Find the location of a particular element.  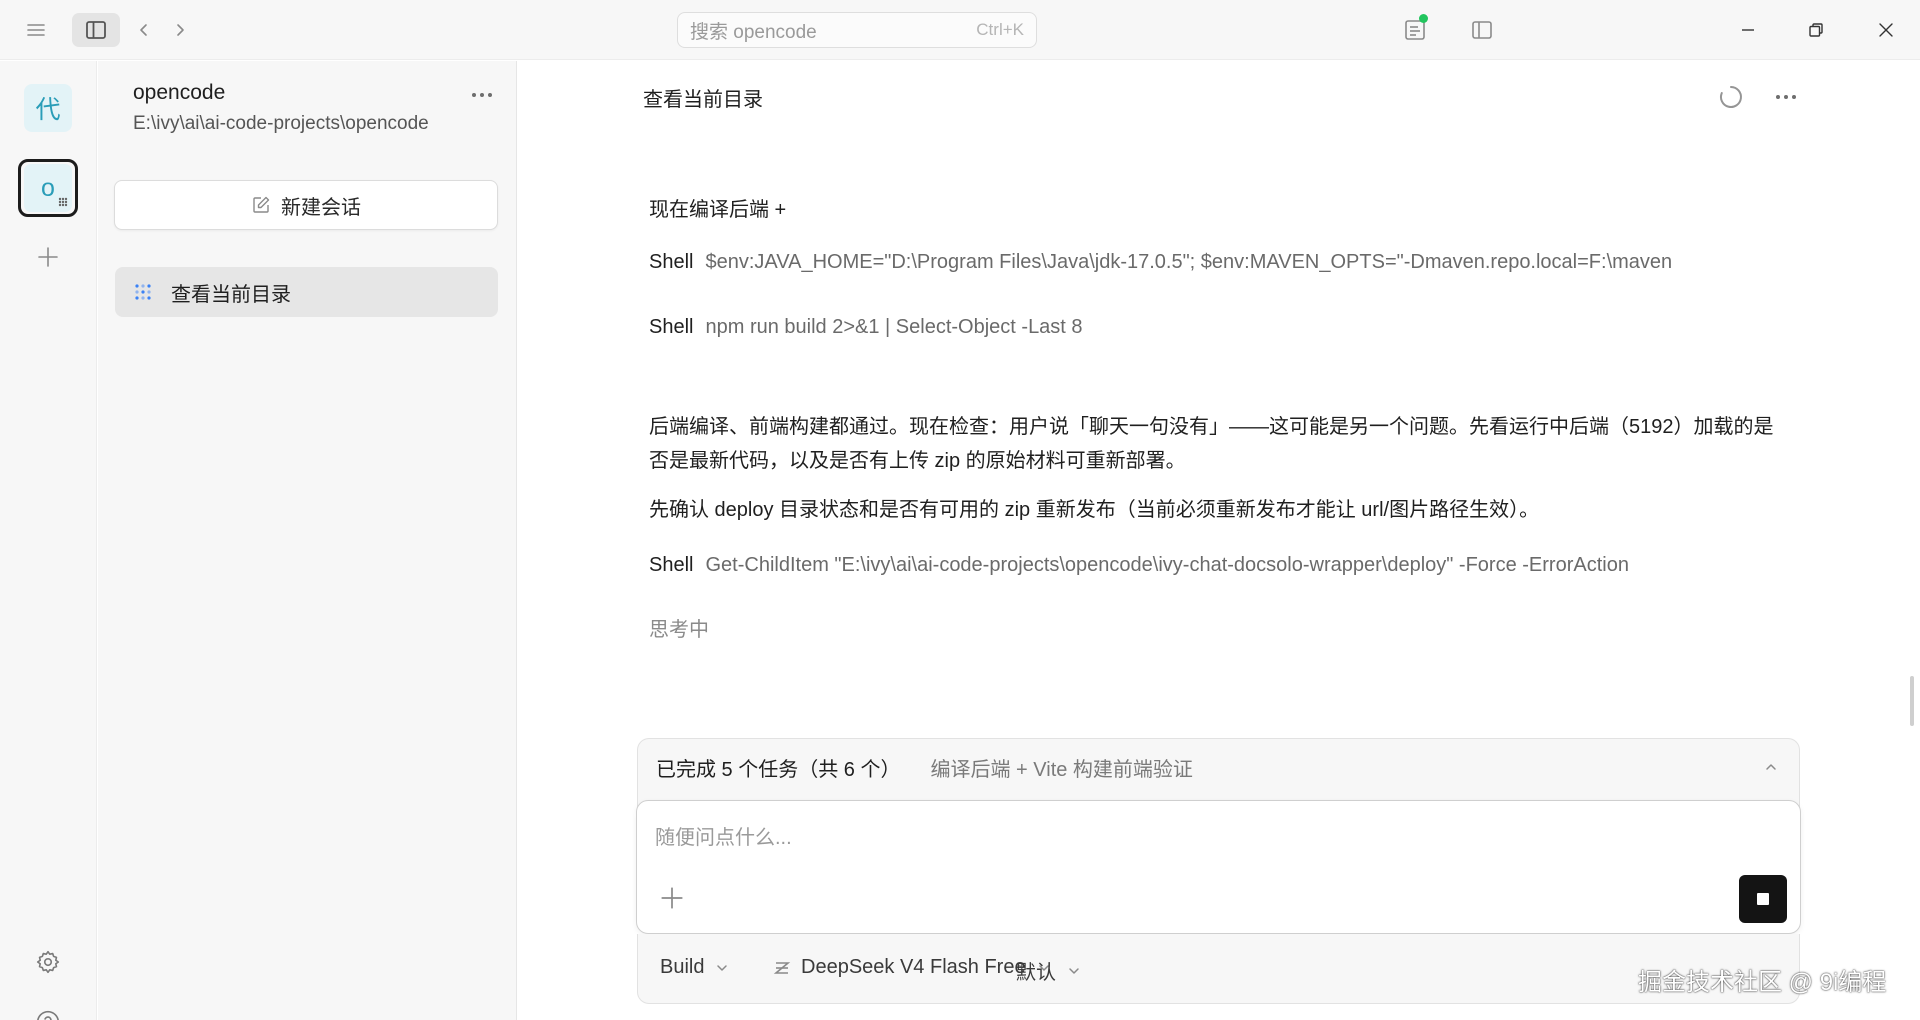

minimize-icon is located at coordinates (1748, 30).